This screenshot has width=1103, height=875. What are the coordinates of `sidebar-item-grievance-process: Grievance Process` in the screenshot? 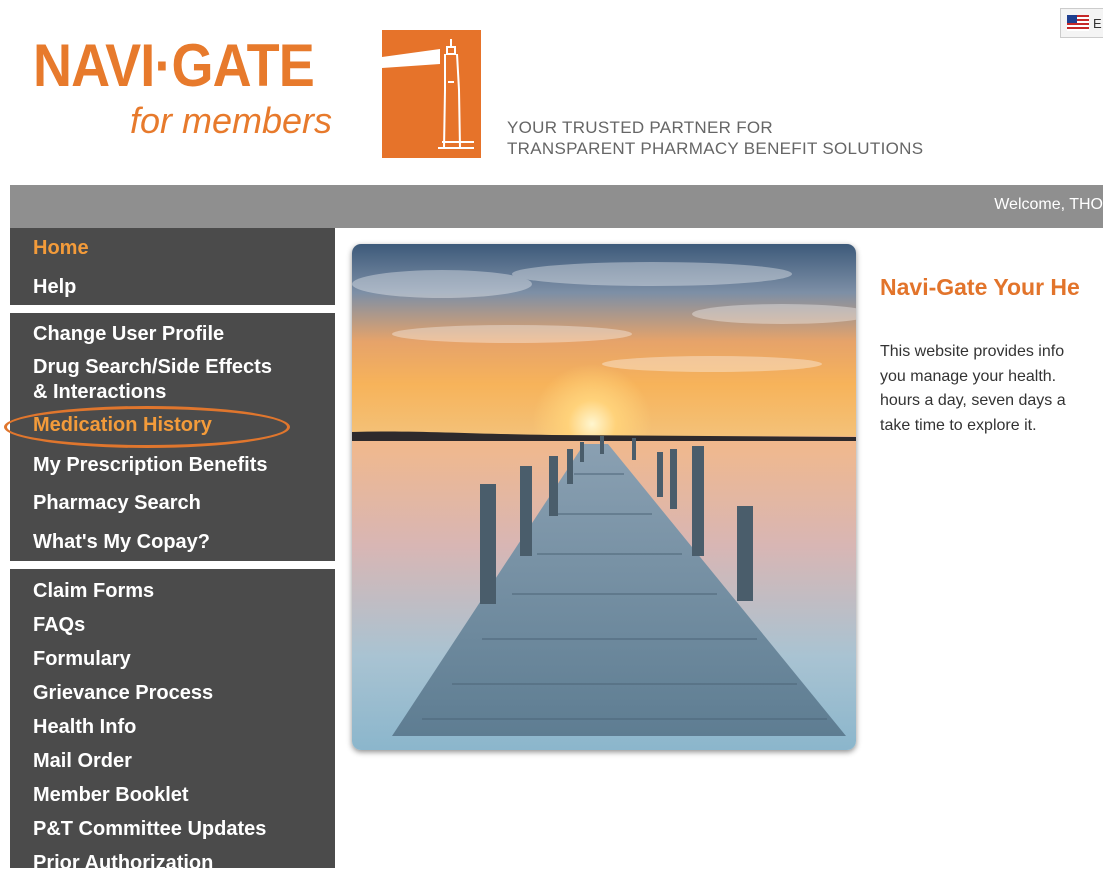 It's located at (123, 693).